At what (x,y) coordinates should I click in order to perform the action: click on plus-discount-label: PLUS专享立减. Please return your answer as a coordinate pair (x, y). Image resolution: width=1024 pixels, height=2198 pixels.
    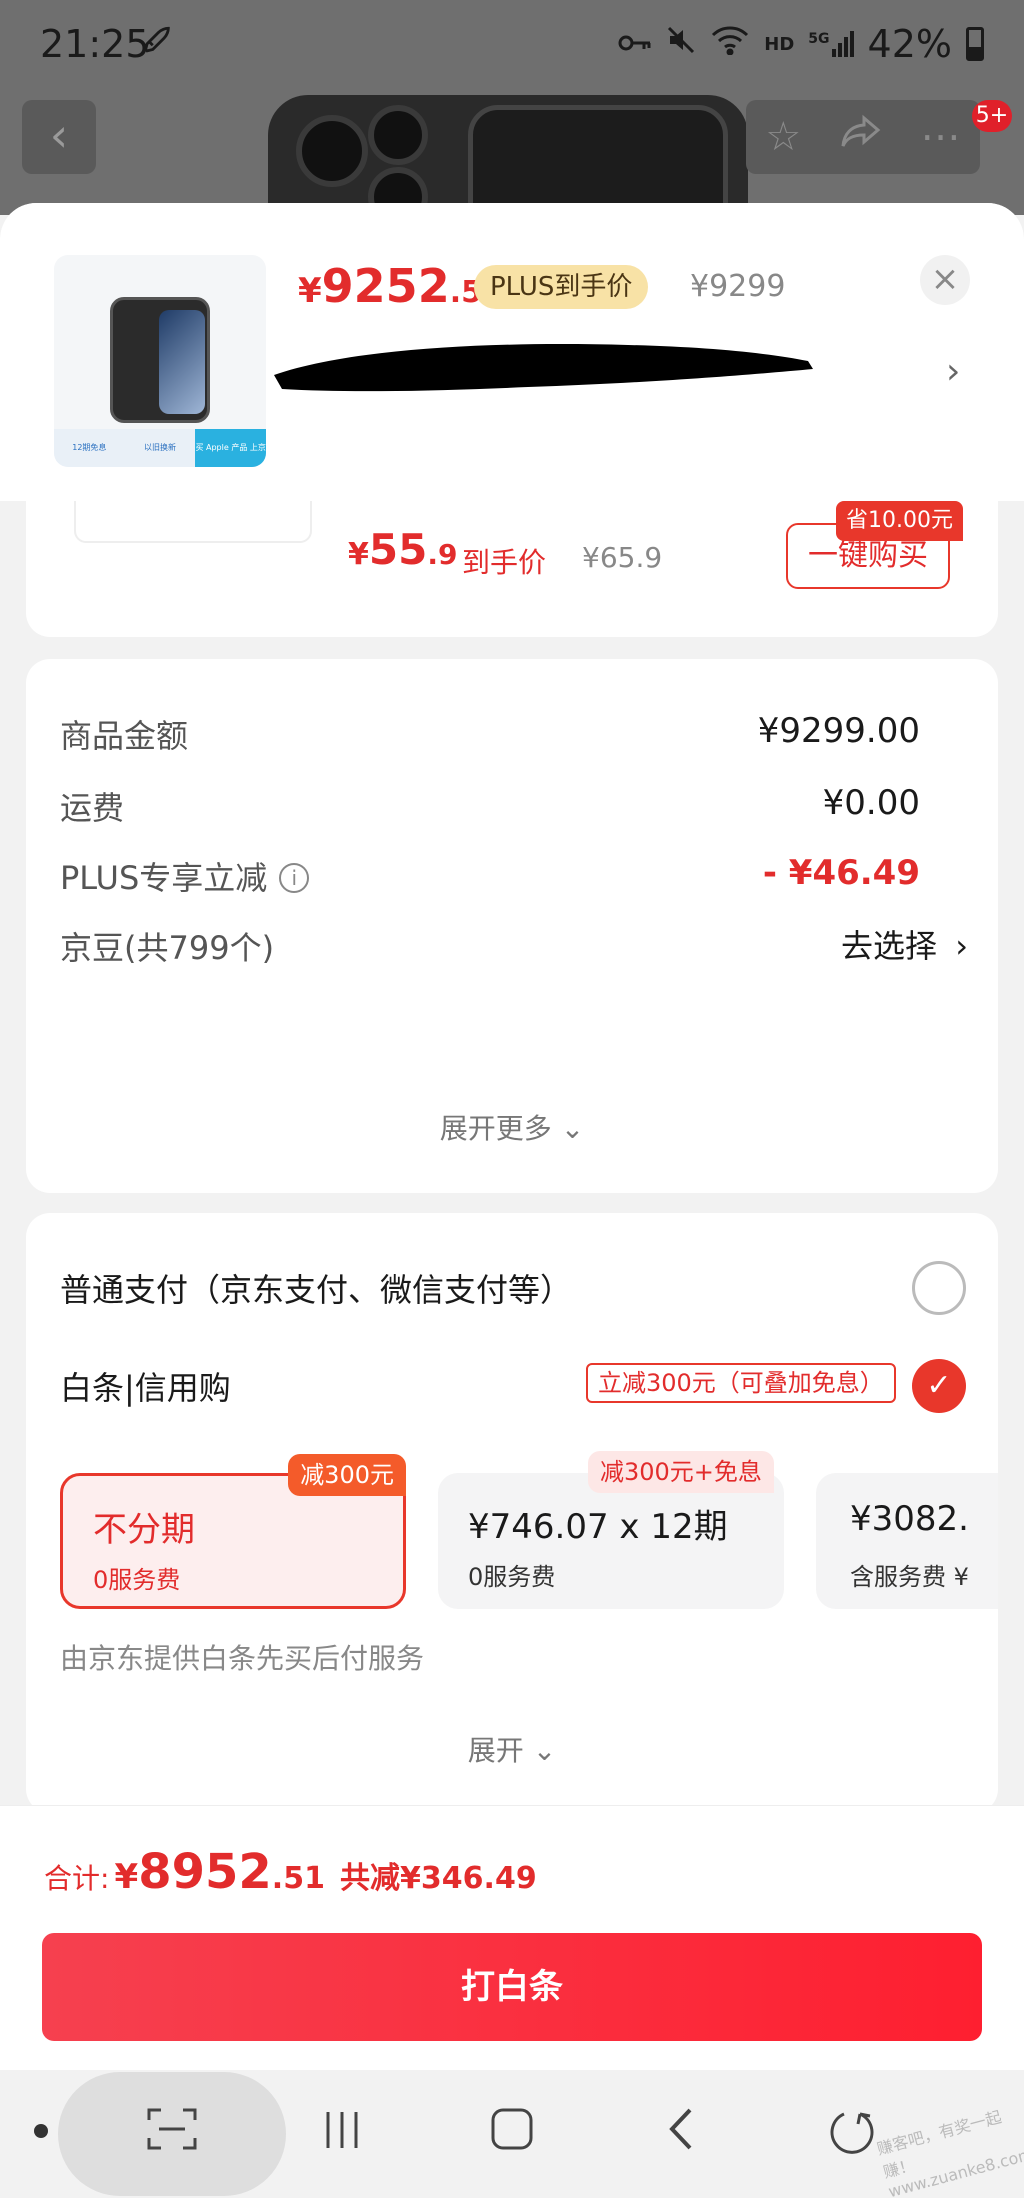
    Looking at the image, I should click on (164, 878).